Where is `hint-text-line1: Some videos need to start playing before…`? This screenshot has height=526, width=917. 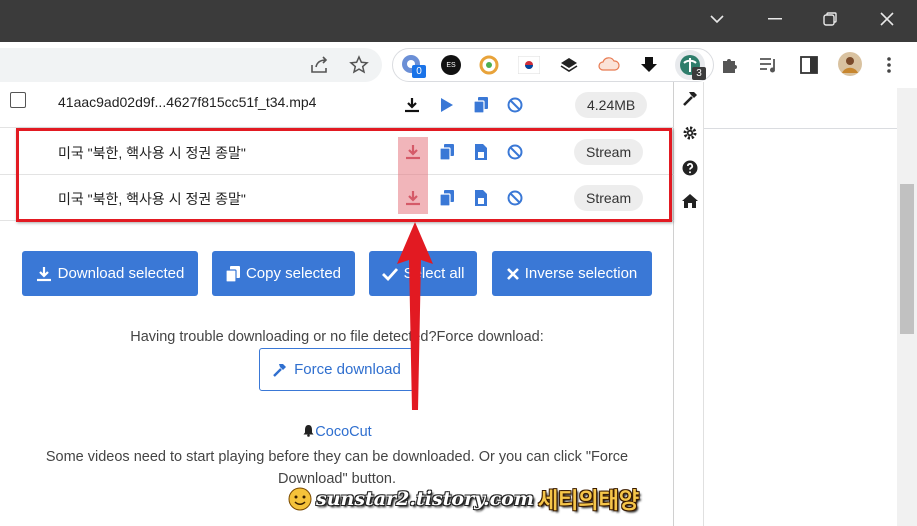 hint-text-line1: Some videos need to start playing before… is located at coordinates (337, 457).